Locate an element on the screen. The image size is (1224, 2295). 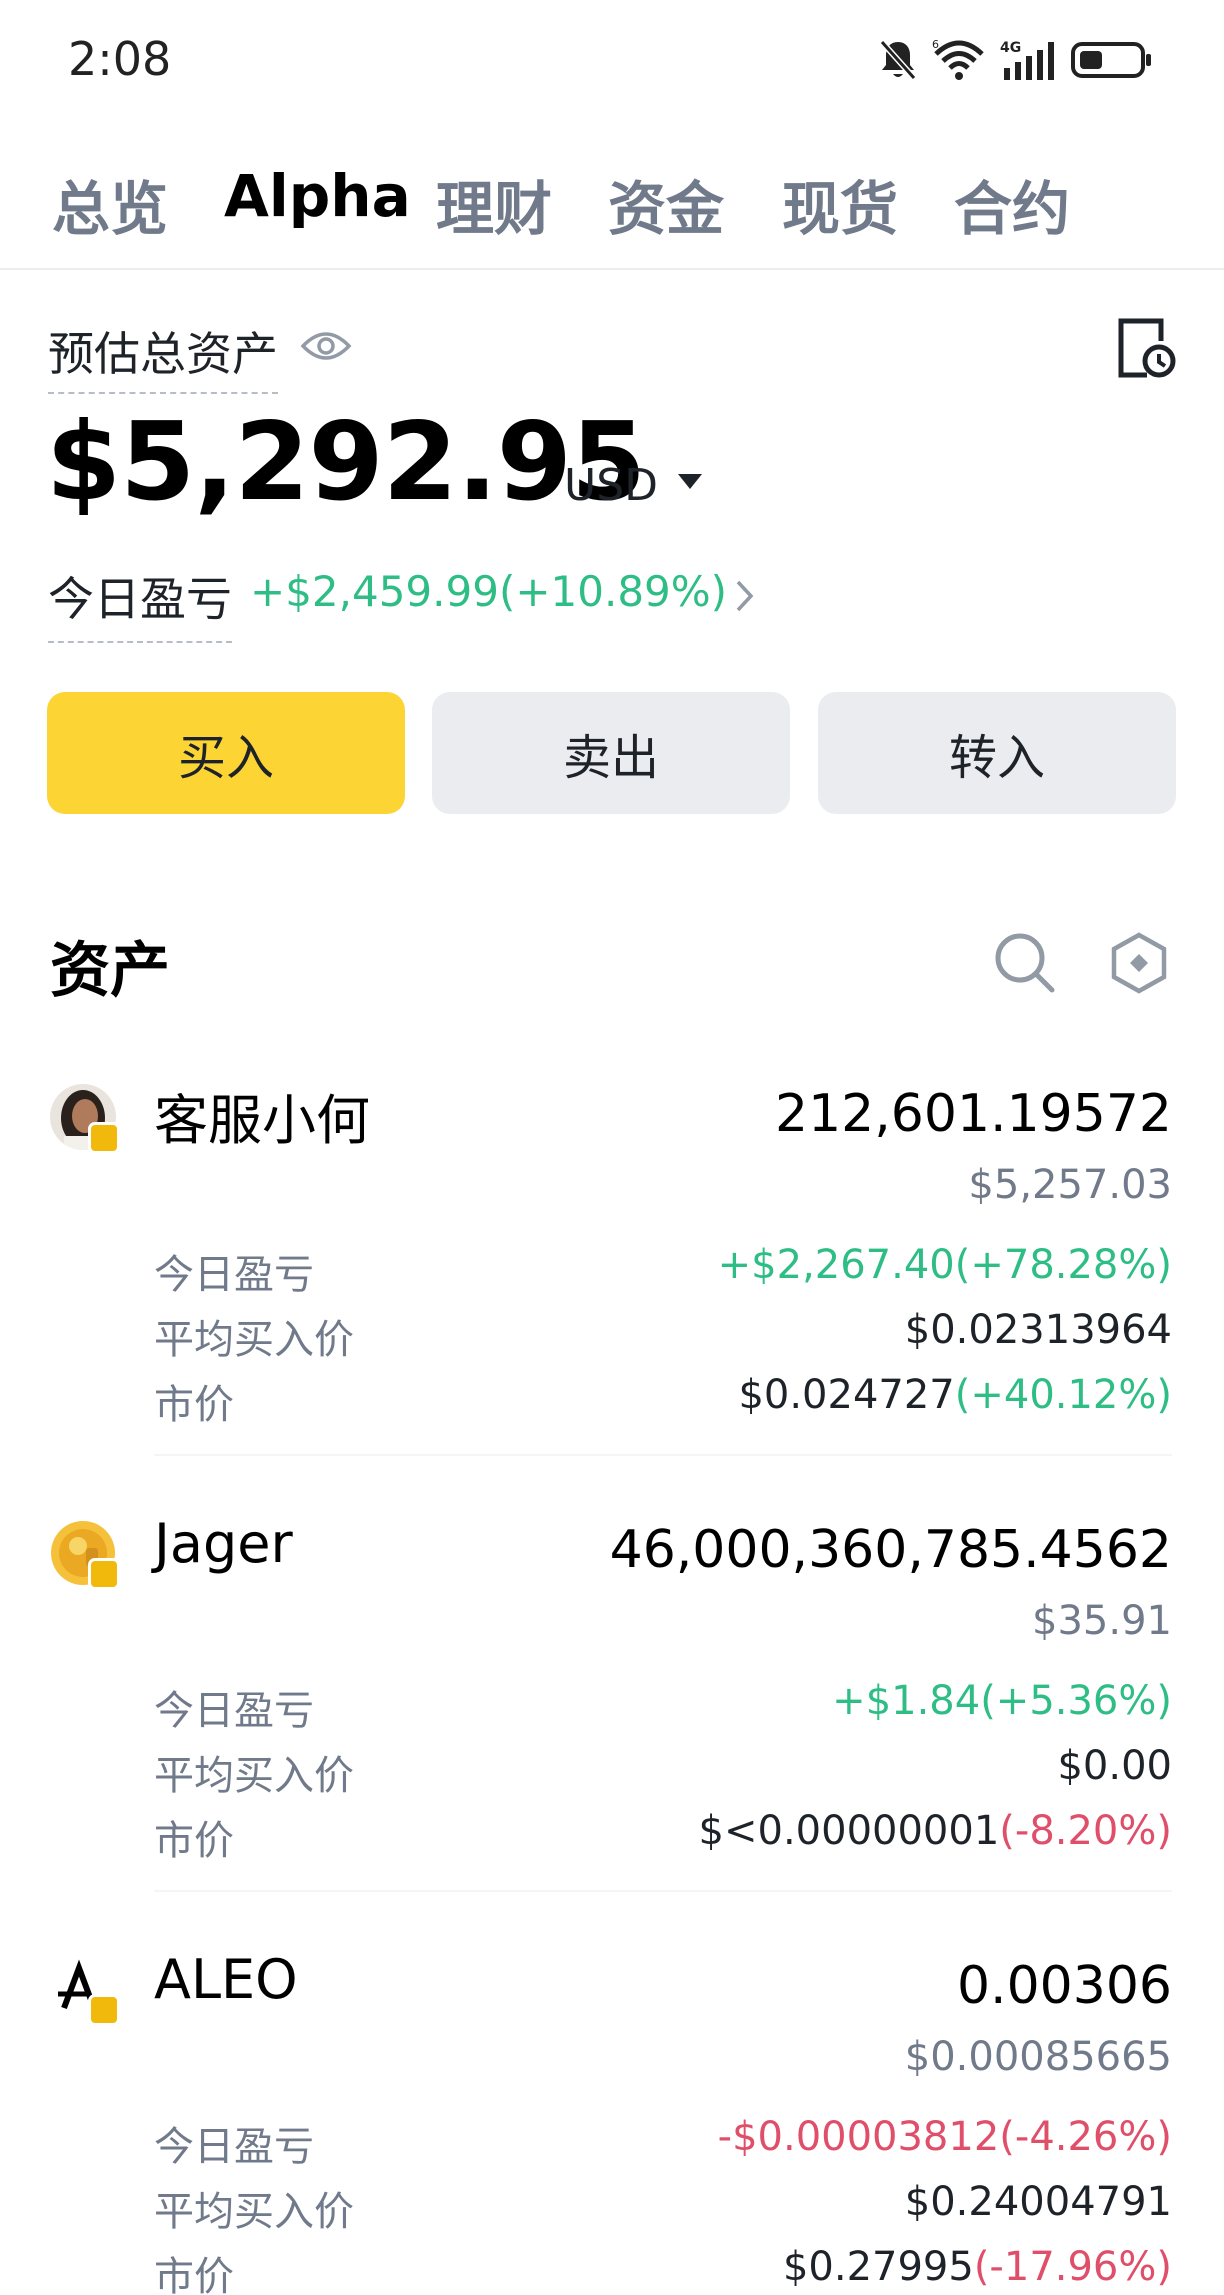
search-icon is located at coordinates (1025, 963).